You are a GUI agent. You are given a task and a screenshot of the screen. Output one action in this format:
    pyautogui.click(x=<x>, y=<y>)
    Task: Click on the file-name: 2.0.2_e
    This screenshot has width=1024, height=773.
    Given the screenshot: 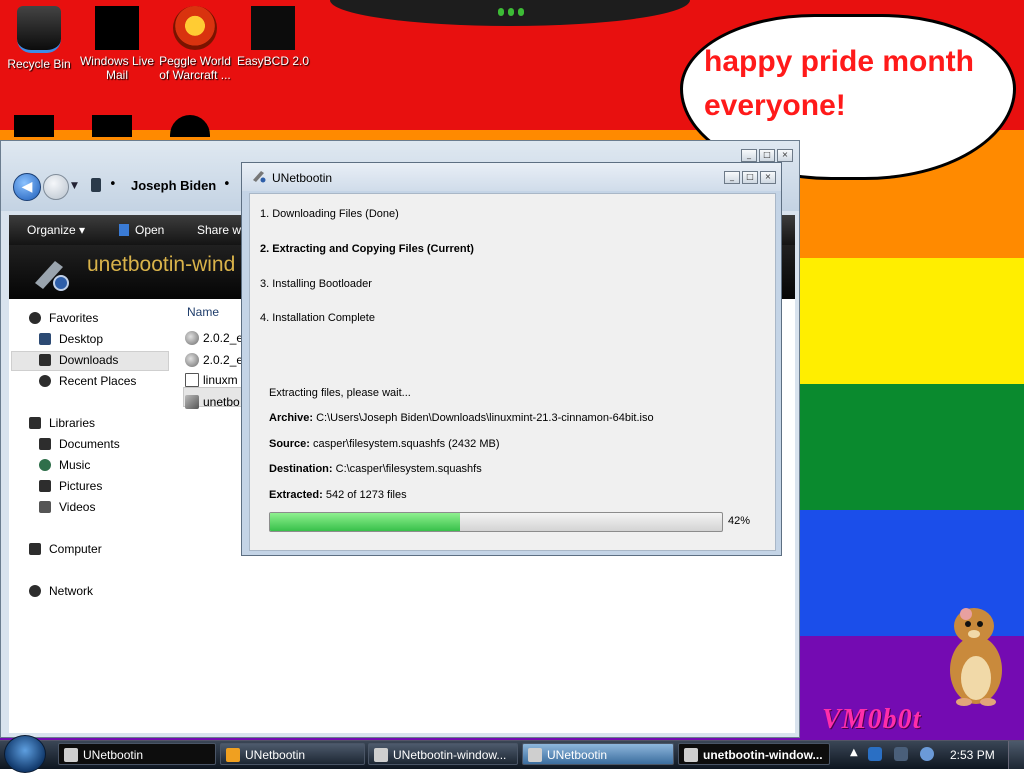 What is the action you would take?
    pyautogui.click(x=223, y=360)
    